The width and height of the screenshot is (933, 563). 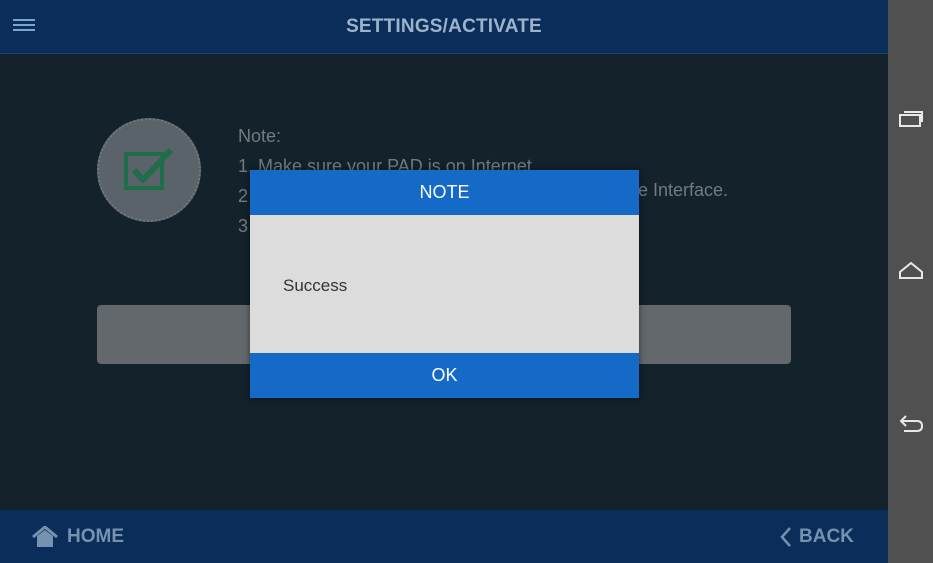 What do you see at coordinates (260, 136) in the screenshot?
I see `note-line: Note:` at bounding box center [260, 136].